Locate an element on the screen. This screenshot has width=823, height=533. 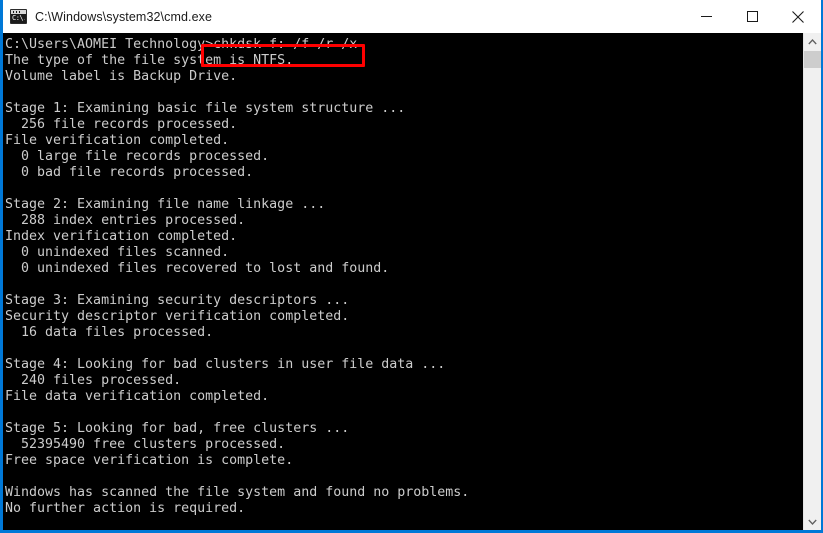
maximize-button is located at coordinates (752, 16).